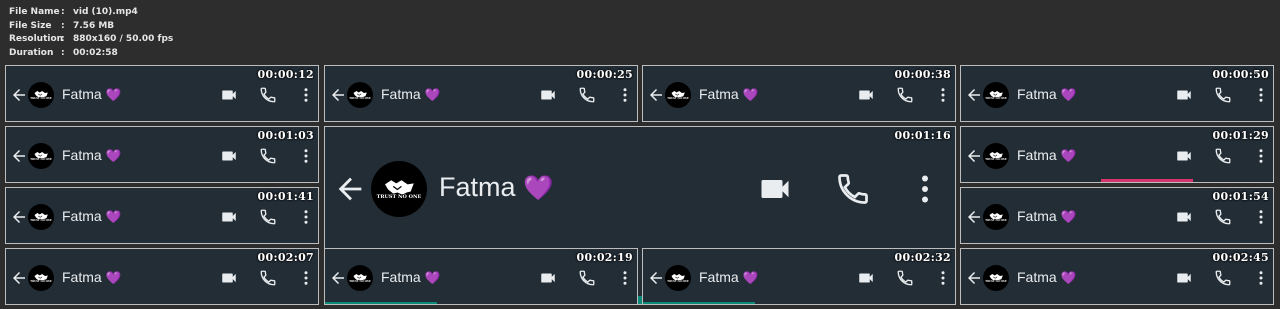 The image size is (1280, 309). I want to click on video-thumbnail: TRUST NO ONE Fatma 💜 00:01:41, so click(162, 215).